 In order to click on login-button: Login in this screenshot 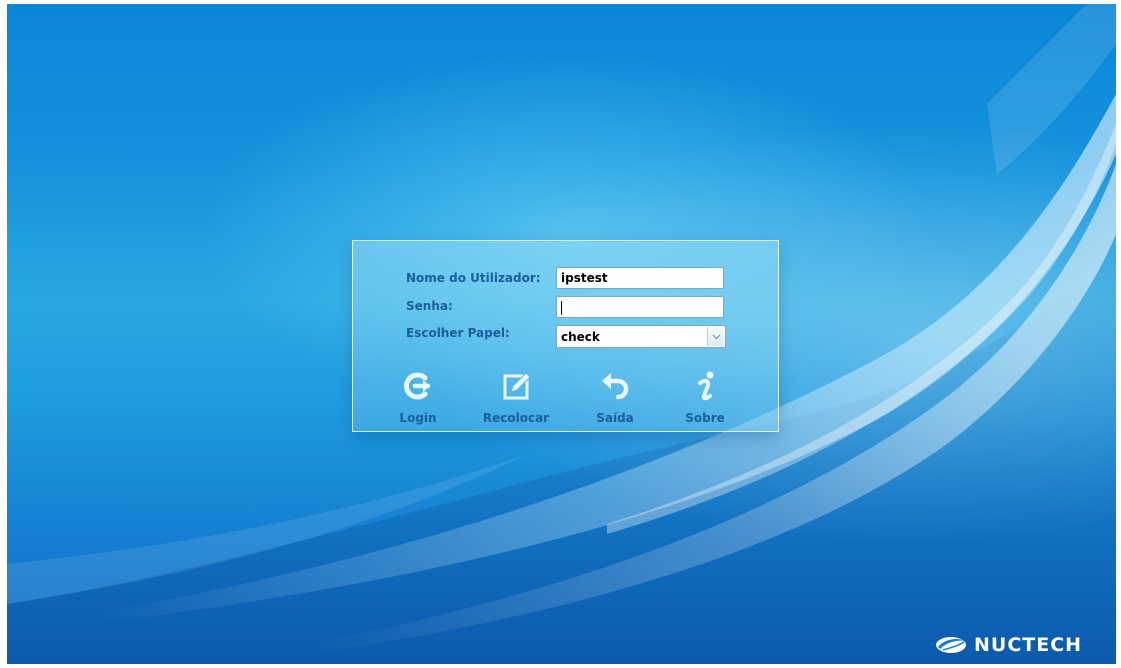, I will do `click(418, 399)`.